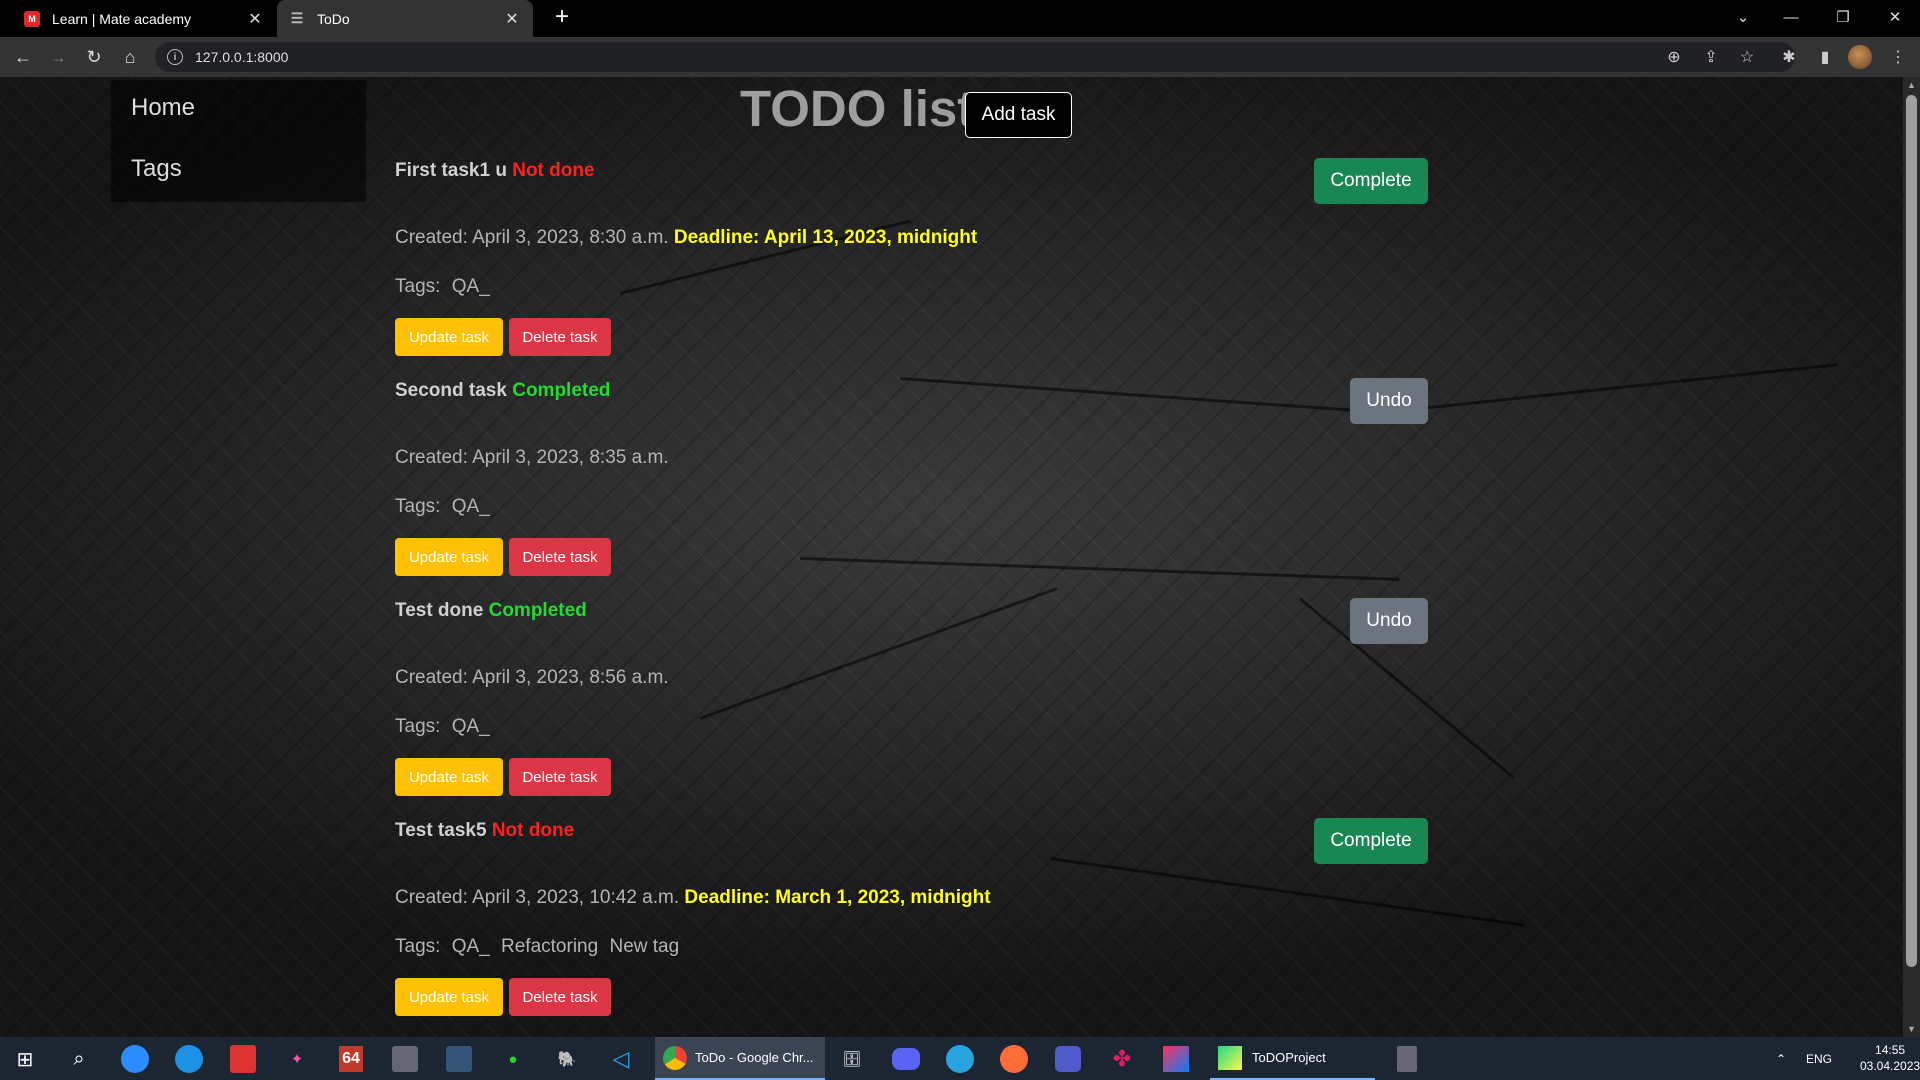 The image size is (1920, 1080). Describe the element at coordinates (567, 1059) in the screenshot. I see `postgres-icon: 🐘` at that location.